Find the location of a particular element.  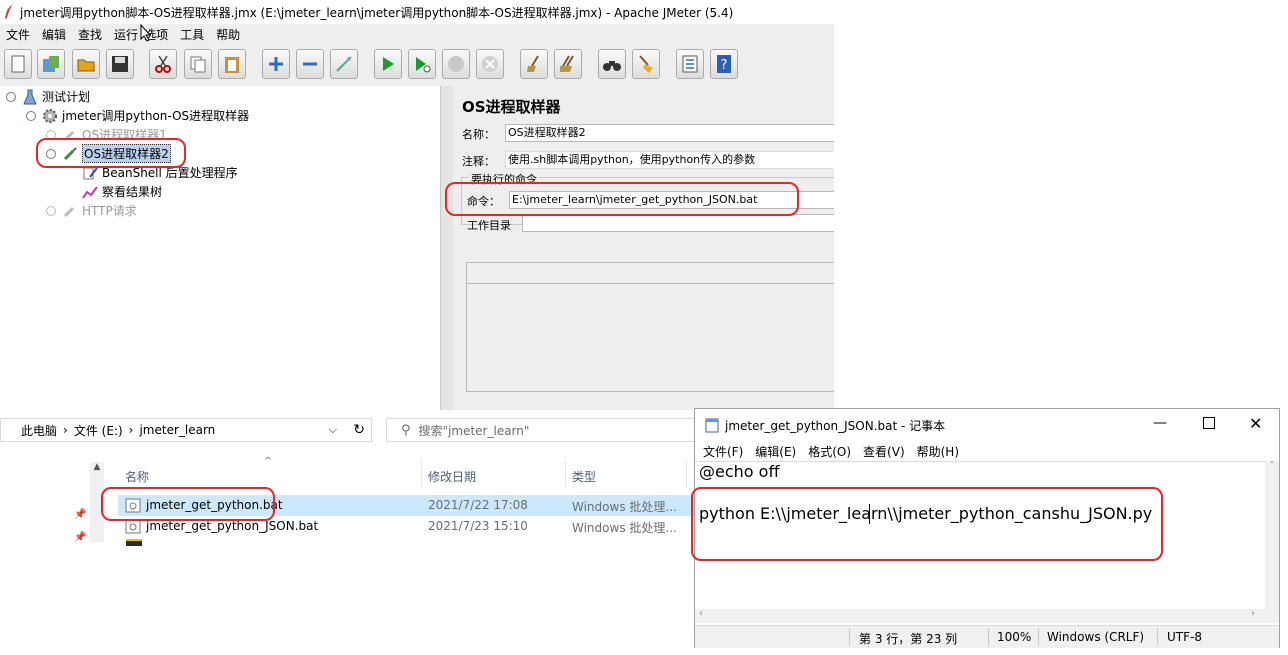

help-button: ? is located at coordinates (724, 64).